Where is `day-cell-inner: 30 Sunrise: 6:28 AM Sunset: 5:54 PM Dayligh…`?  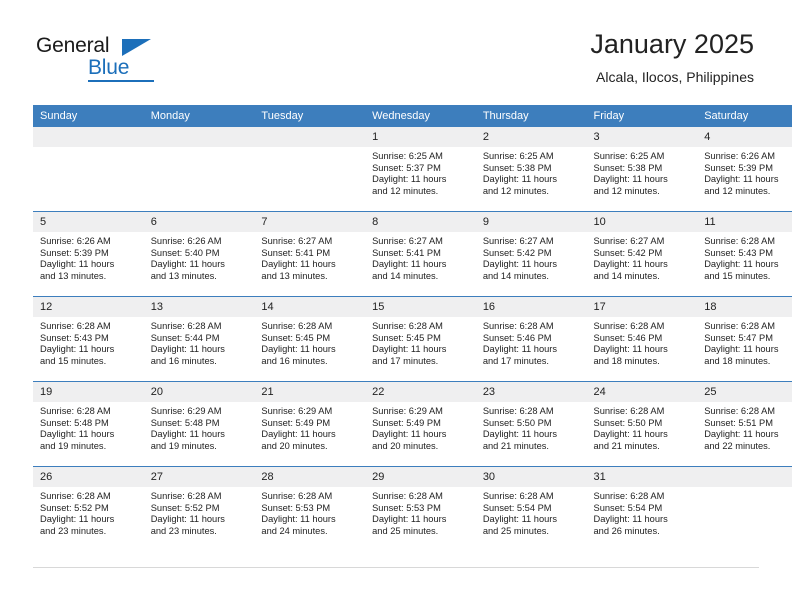
day-cell-inner: 30 Sunrise: 6:28 AM Sunset: 5:54 PM Dayligh… is located at coordinates (531, 509).